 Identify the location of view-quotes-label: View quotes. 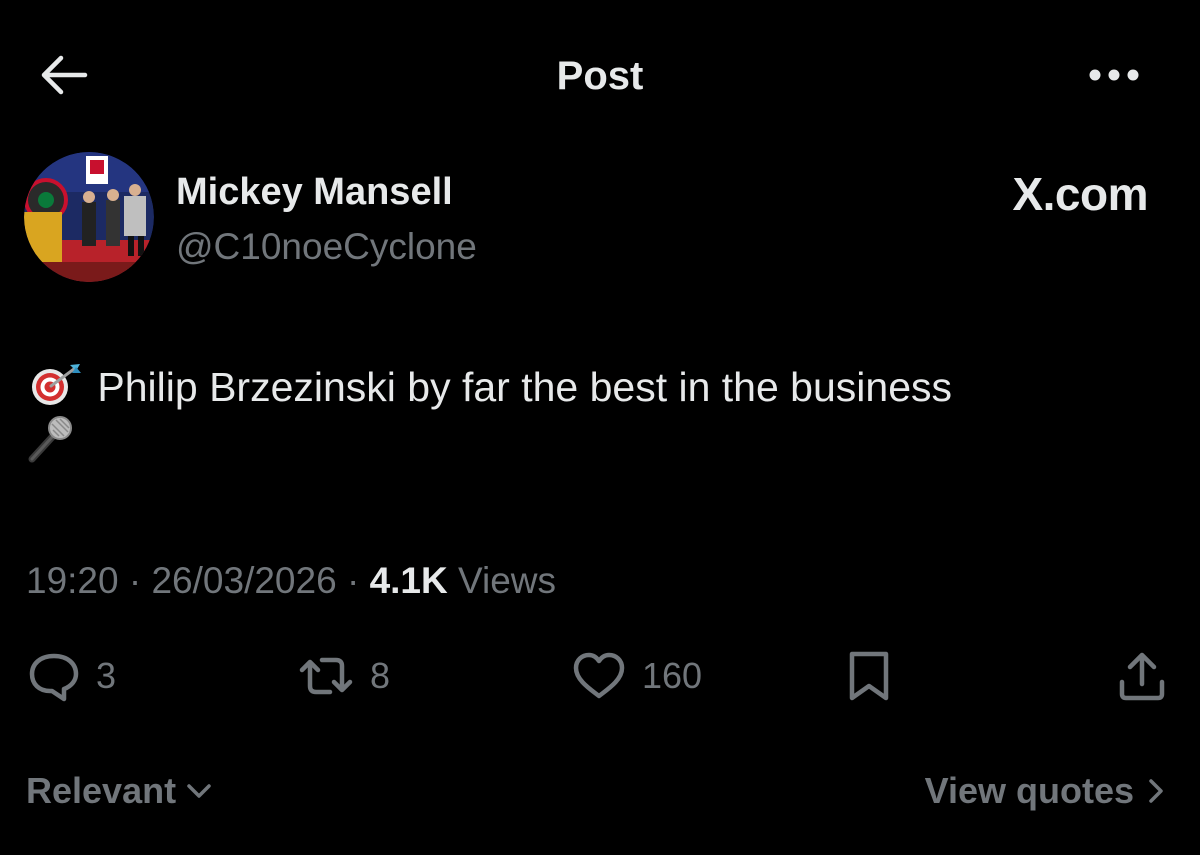
(1029, 790).